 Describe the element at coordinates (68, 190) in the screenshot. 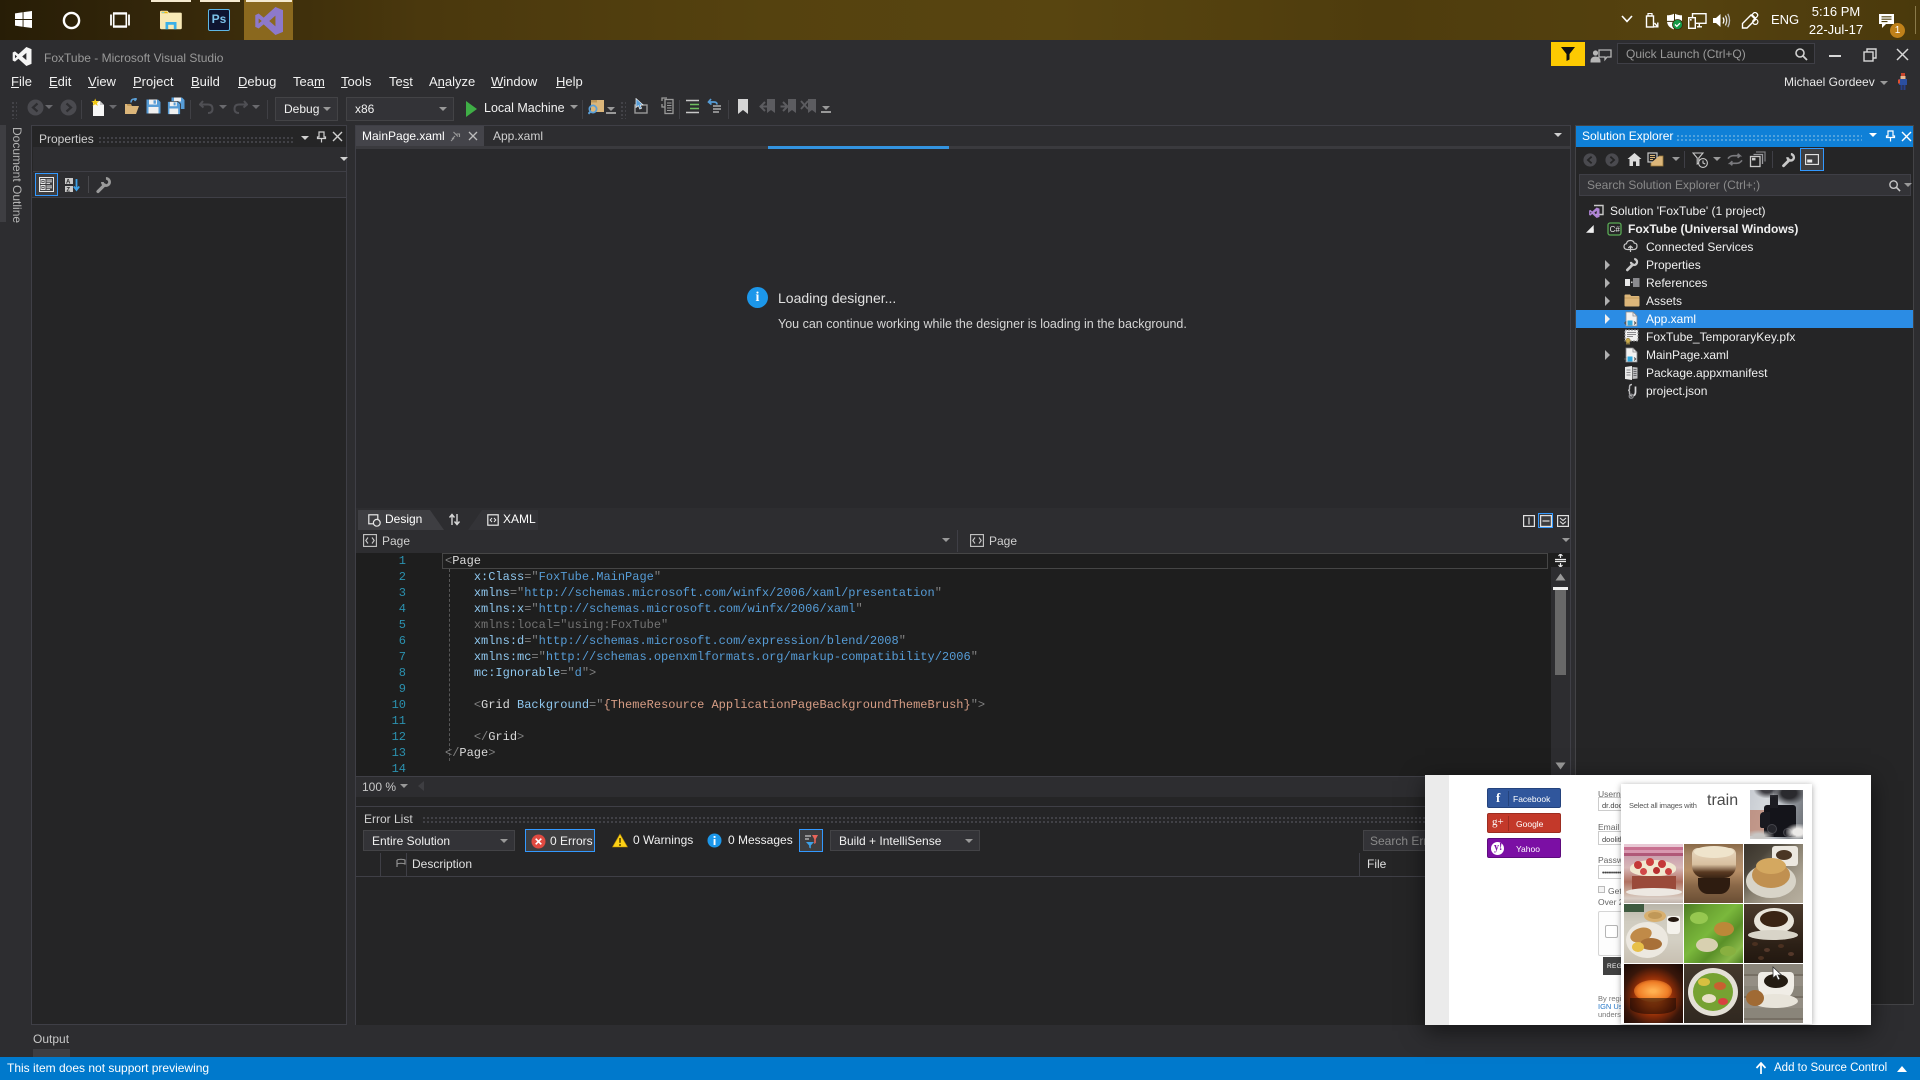

I see `svg-text: Z` at that location.